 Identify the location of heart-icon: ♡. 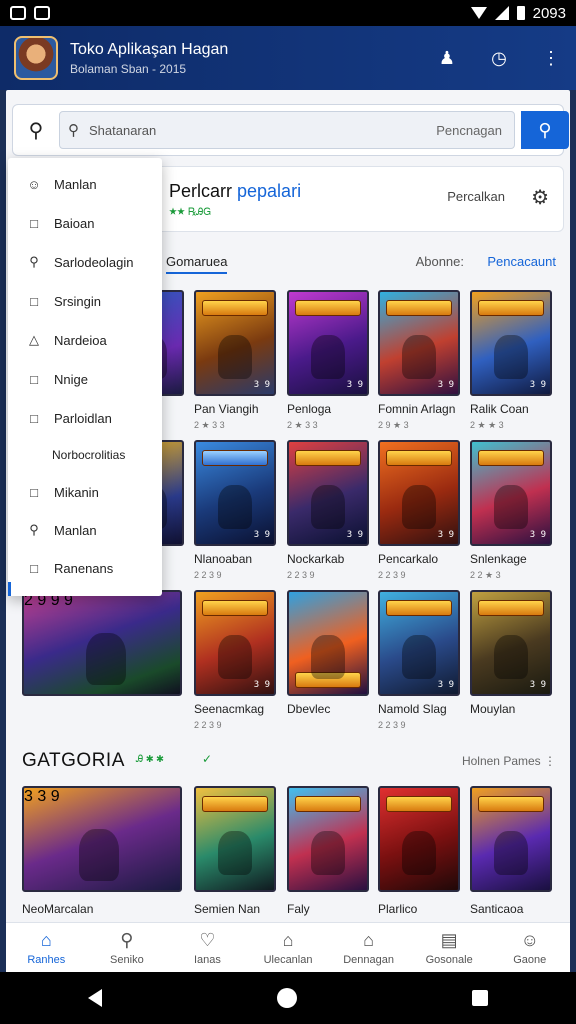
(207, 939).